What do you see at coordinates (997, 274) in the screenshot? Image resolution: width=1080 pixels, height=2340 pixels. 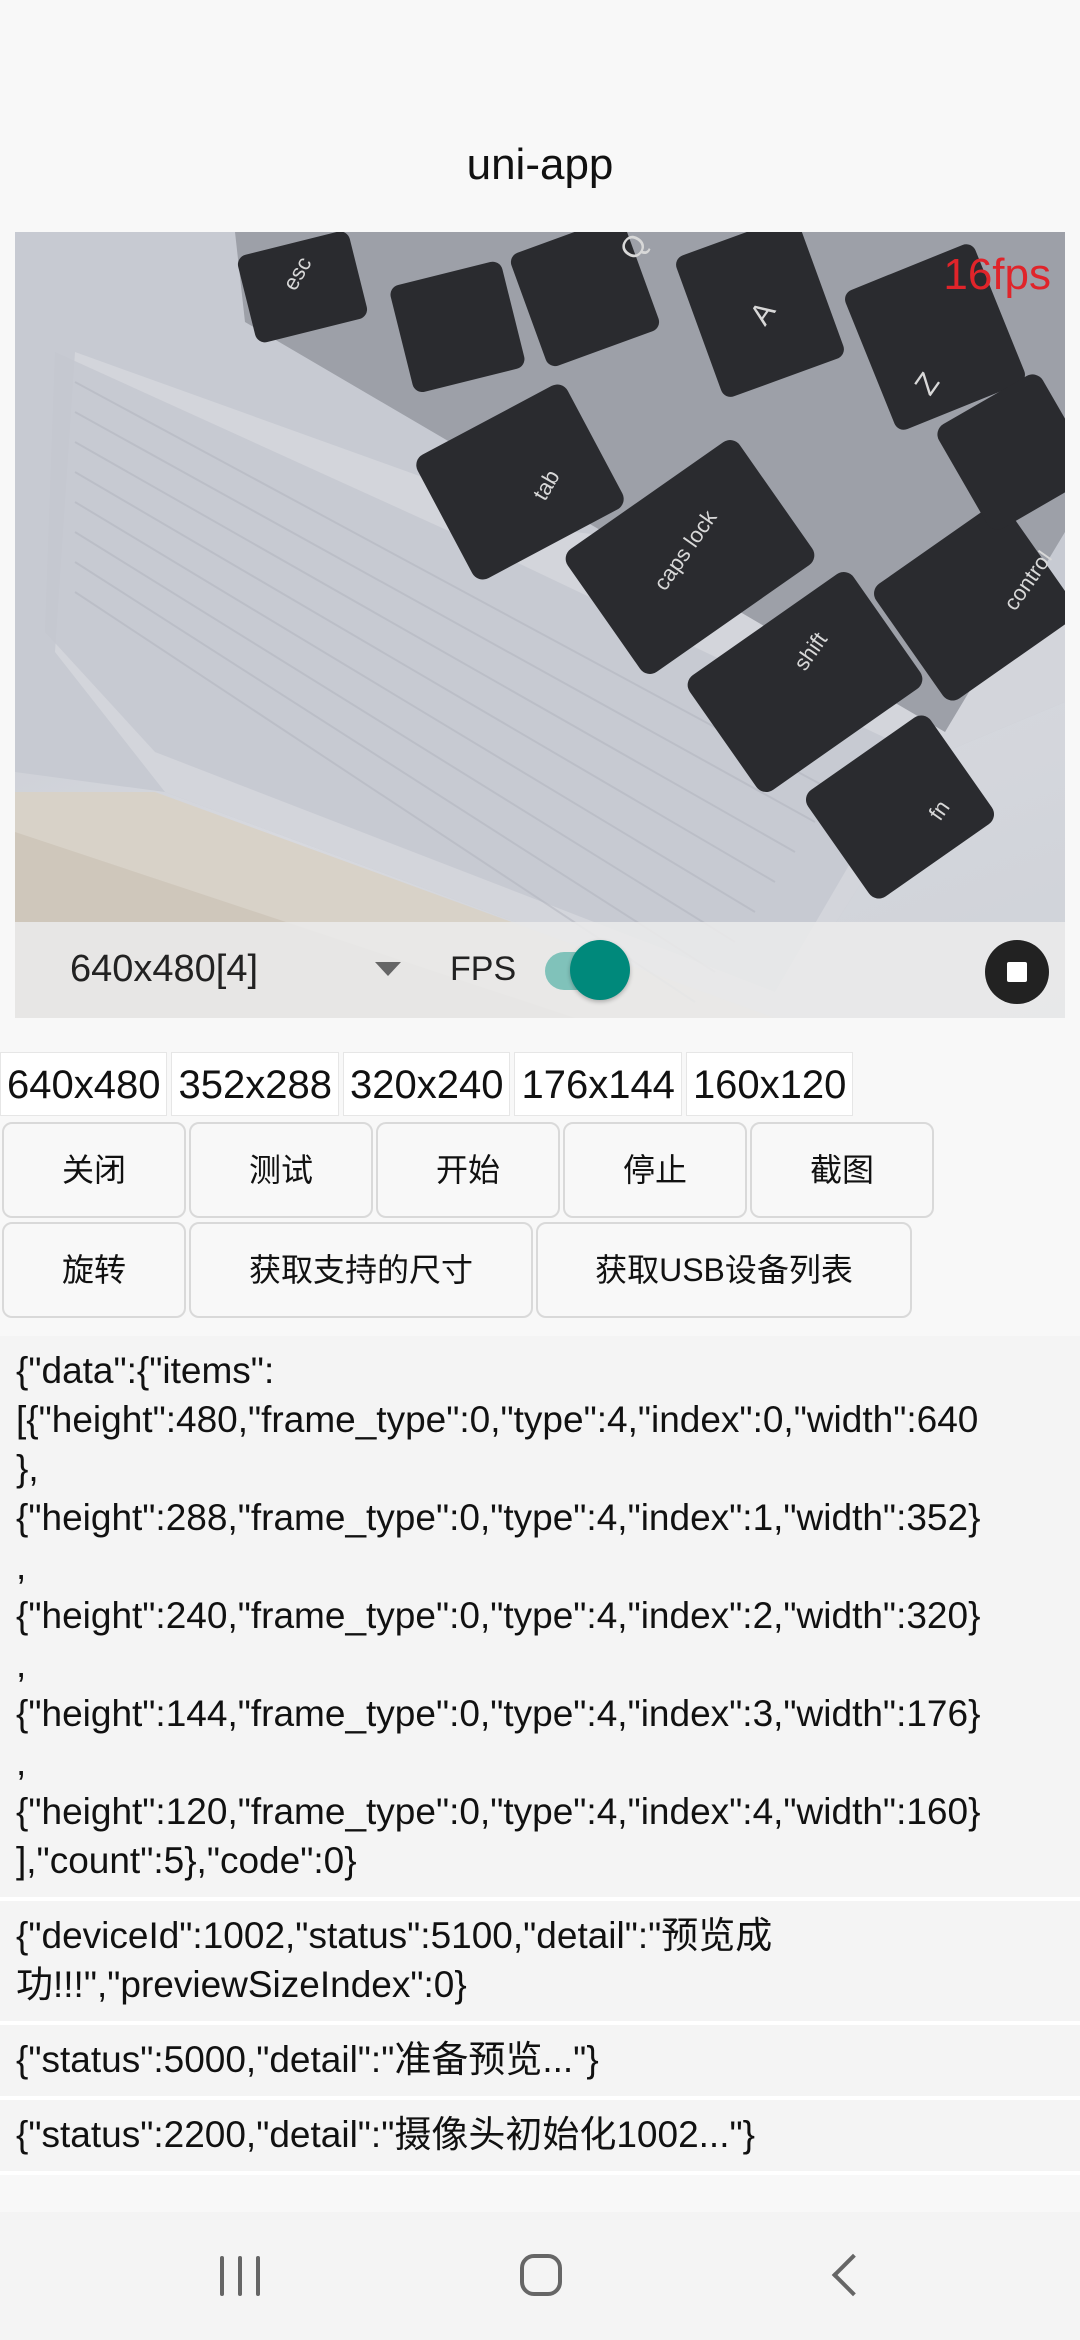 I see `fps-overlay: 16fps` at bounding box center [997, 274].